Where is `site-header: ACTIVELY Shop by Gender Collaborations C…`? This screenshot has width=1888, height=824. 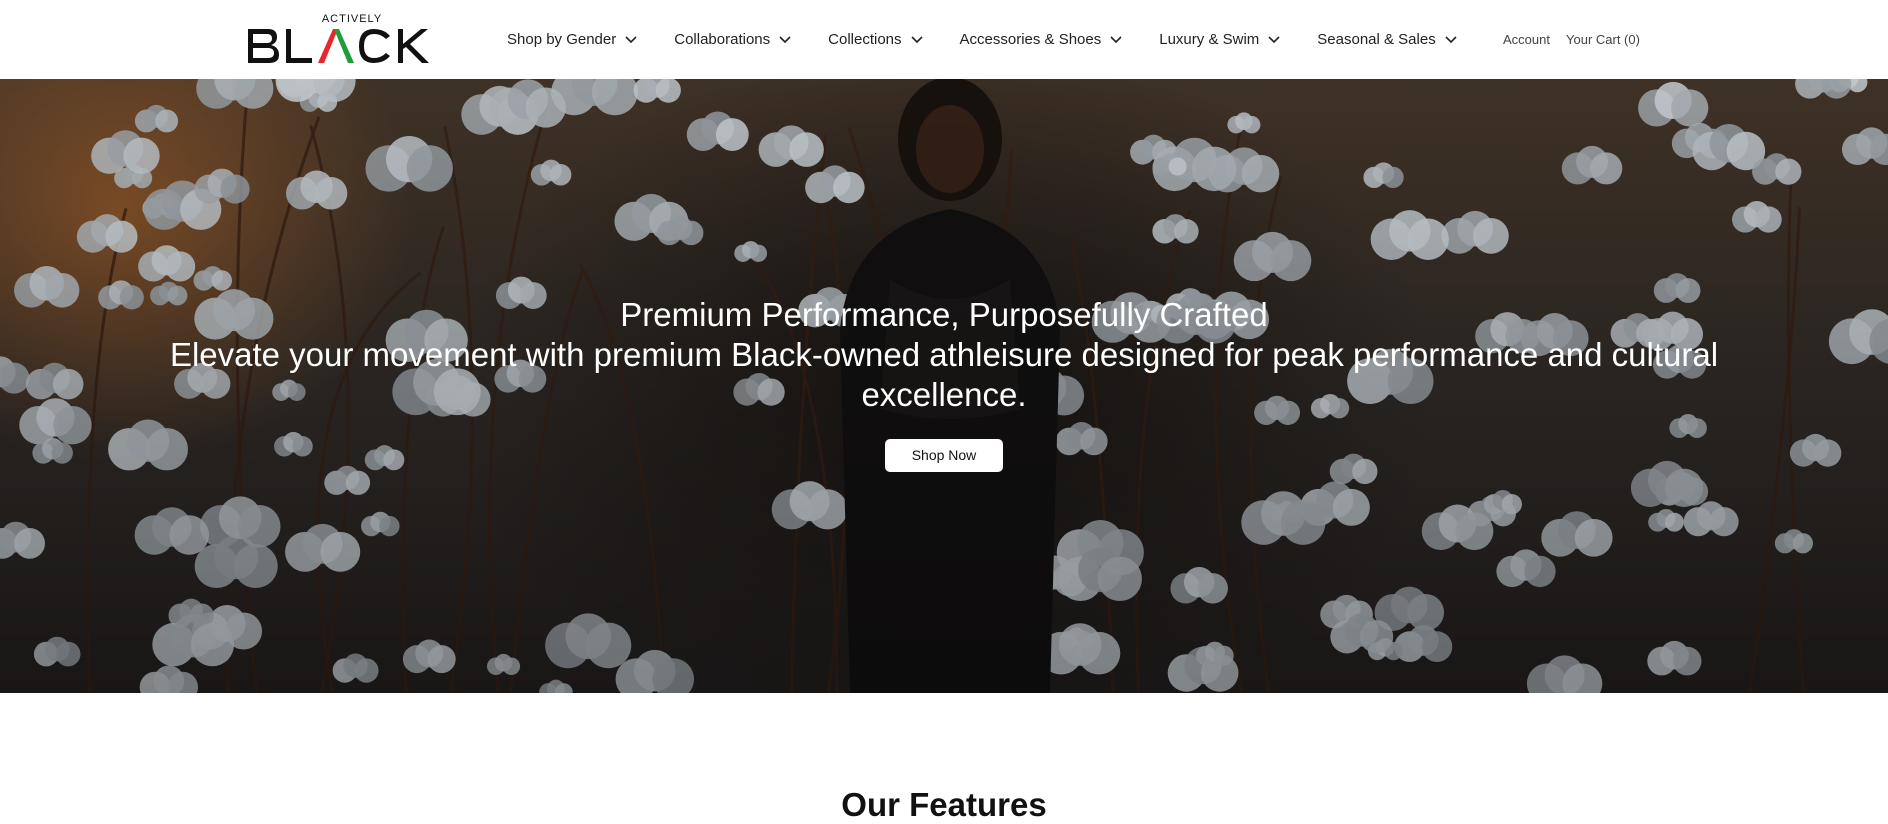 site-header: ACTIVELY Shop by Gender Collaborations C… is located at coordinates (944, 39).